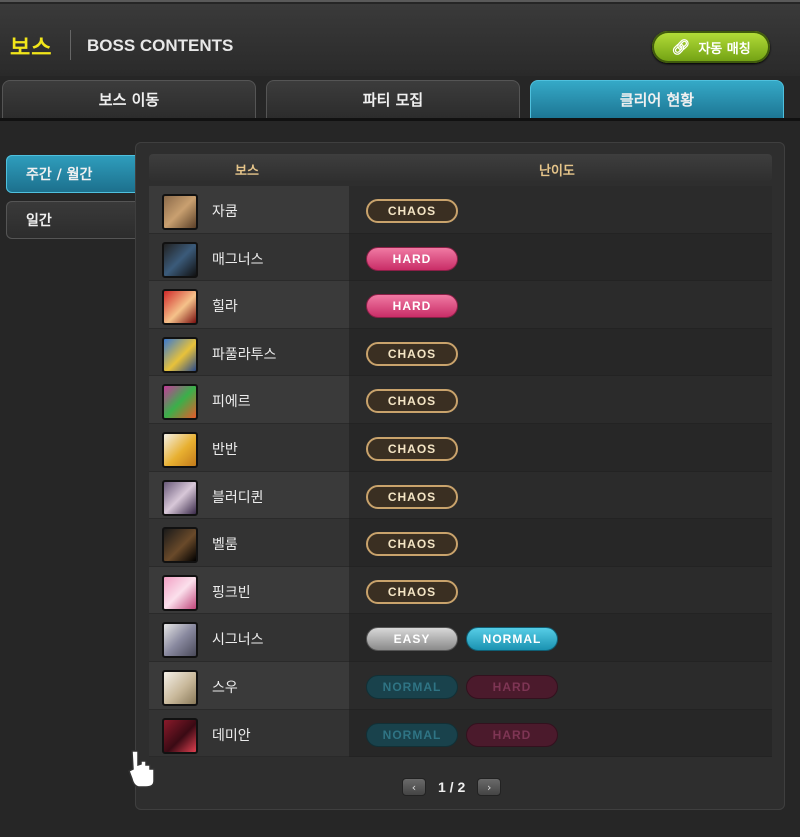 Image resolution: width=800 pixels, height=837 pixels. I want to click on table-row: 시그너스 EASY NORMAL, so click(460, 638).